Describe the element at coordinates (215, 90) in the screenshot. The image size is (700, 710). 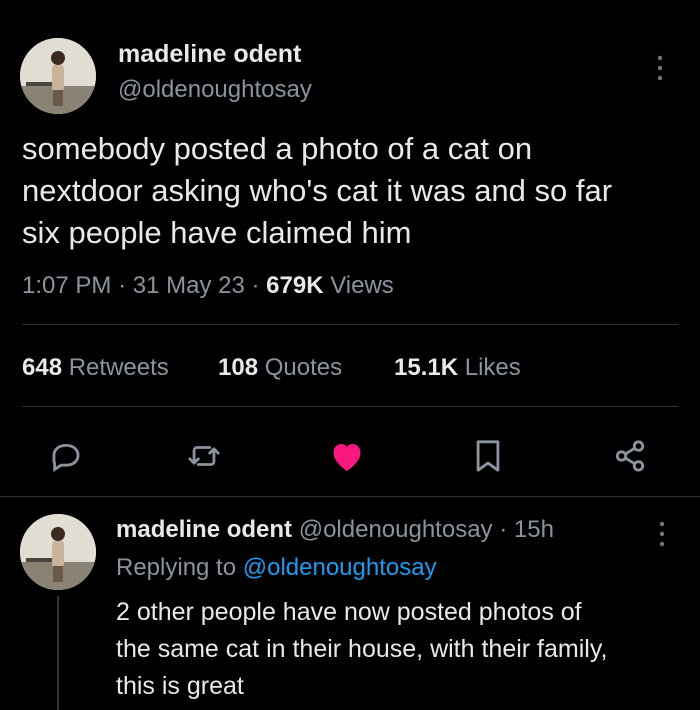
I see `author-handle: @oldenoughtosay` at that location.